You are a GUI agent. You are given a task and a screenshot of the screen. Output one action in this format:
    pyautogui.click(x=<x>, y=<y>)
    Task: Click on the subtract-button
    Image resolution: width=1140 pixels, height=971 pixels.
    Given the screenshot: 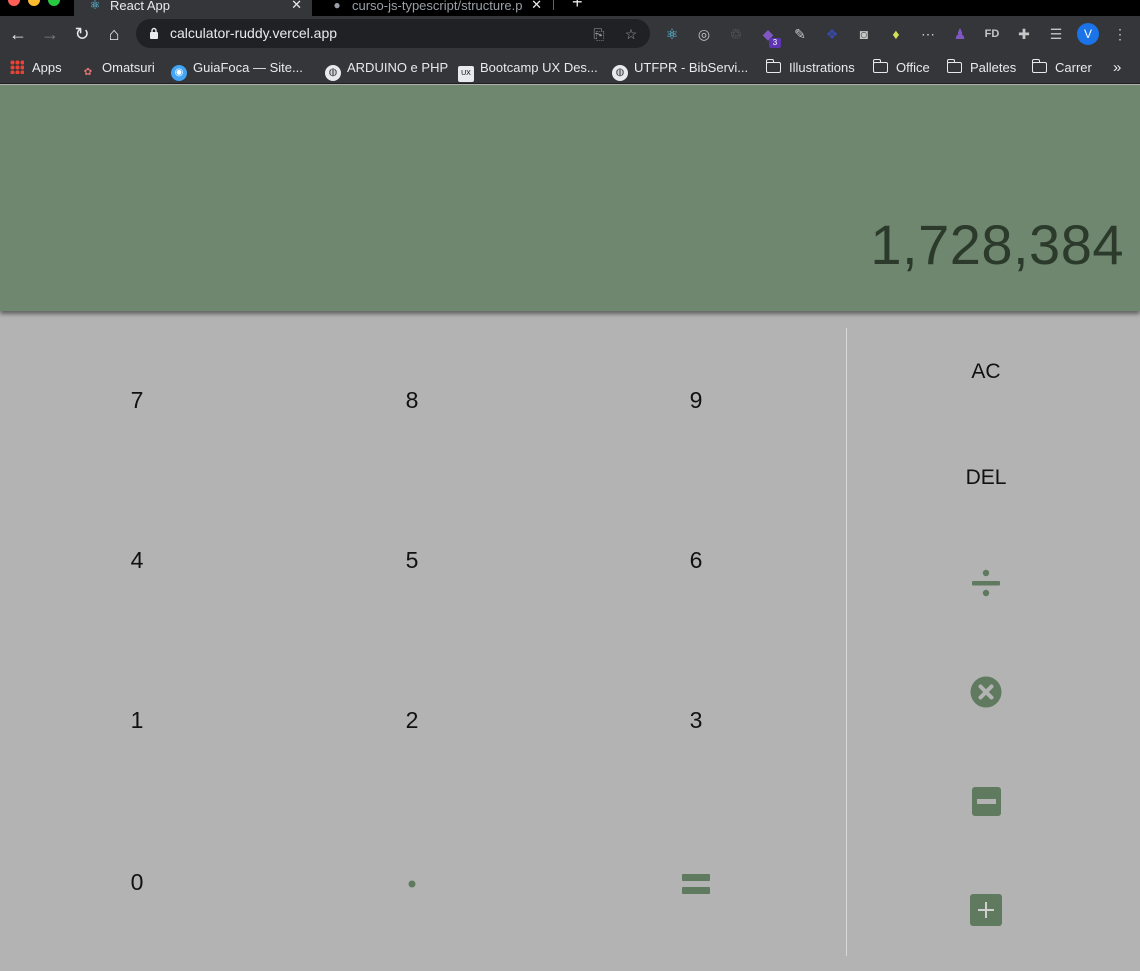 What is the action you would take?
    pyautogui.click(x=986, y=801)
    